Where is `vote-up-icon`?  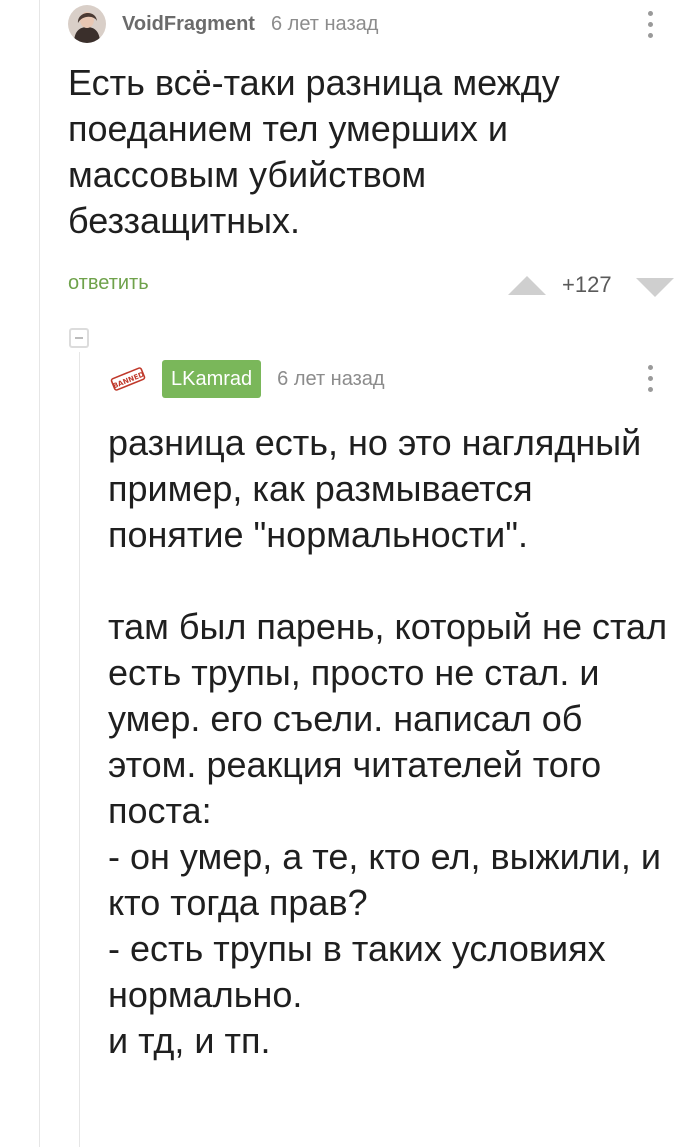
vote-up-icon is located at coordinates (527, 285).